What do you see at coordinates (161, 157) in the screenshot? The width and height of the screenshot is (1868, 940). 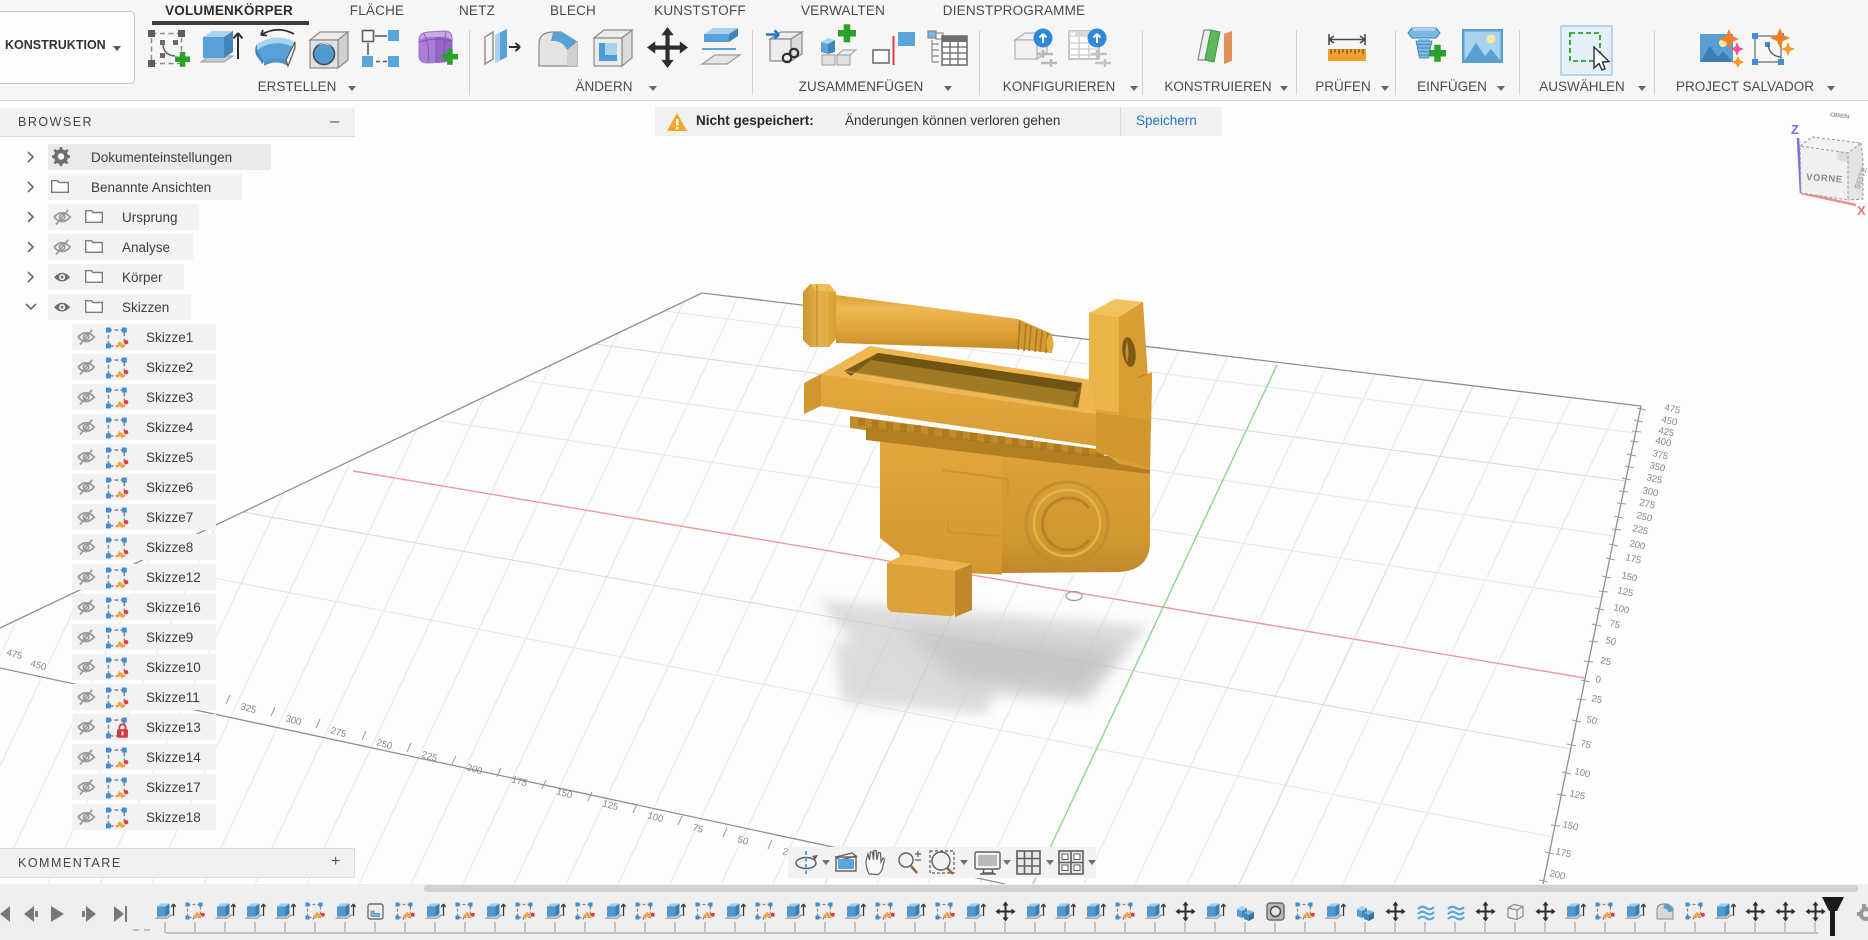 I see `svg-text: Dokumenteinstellungen` at bounding box center [161, 157].